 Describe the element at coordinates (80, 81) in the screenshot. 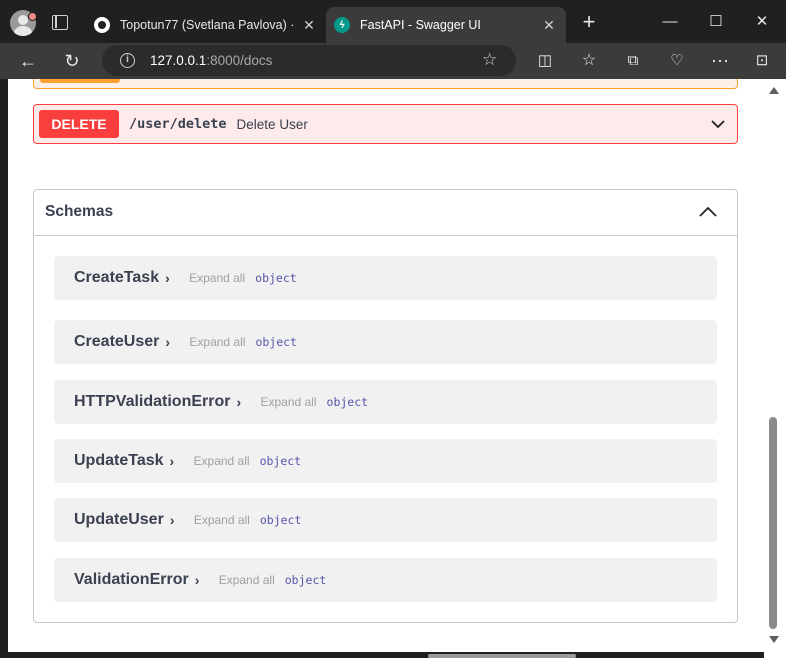

I see `put-method-badge` at that location.